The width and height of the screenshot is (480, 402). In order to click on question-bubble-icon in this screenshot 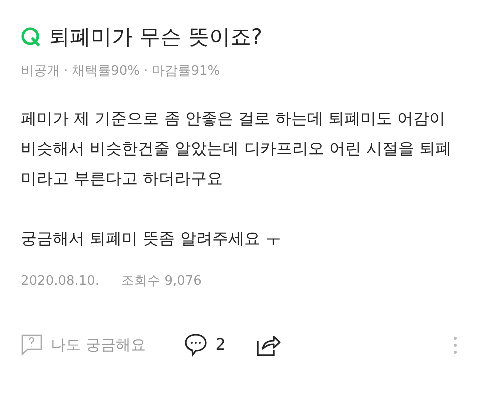, I will do `click(32, 345)`.